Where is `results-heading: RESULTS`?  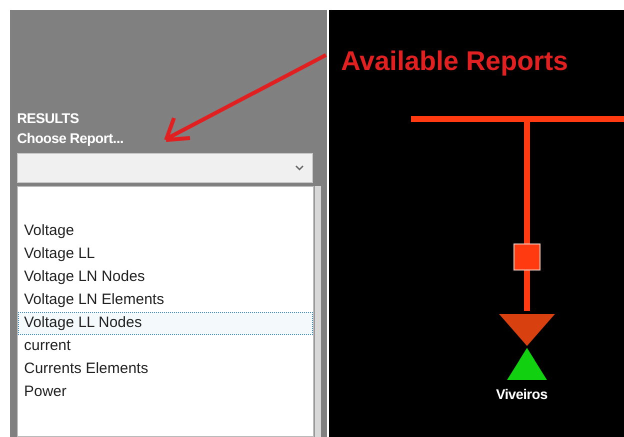 results-heading: RESULTS is located at coordinates (48, 118).